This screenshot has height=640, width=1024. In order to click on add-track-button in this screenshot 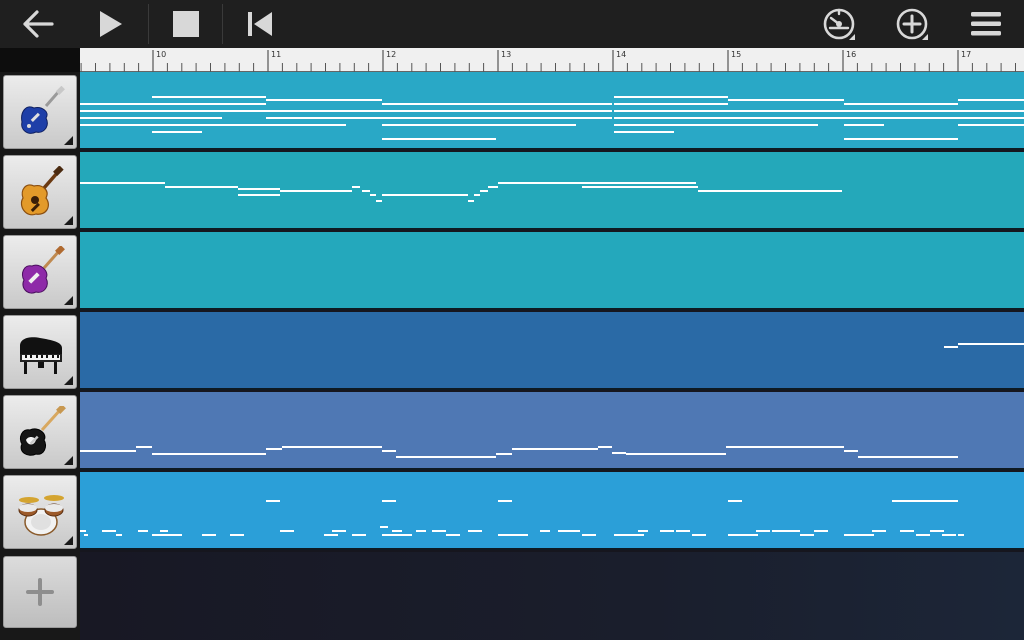, I will do `click(40, 592)`.